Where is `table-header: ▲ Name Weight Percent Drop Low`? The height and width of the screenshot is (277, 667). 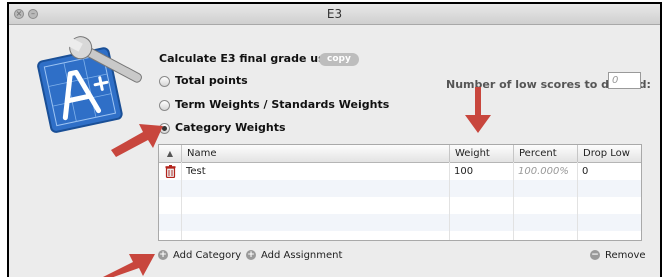
table-header: ▲ Name Weight Percent Drop Low is located at coordinates (400, 154).